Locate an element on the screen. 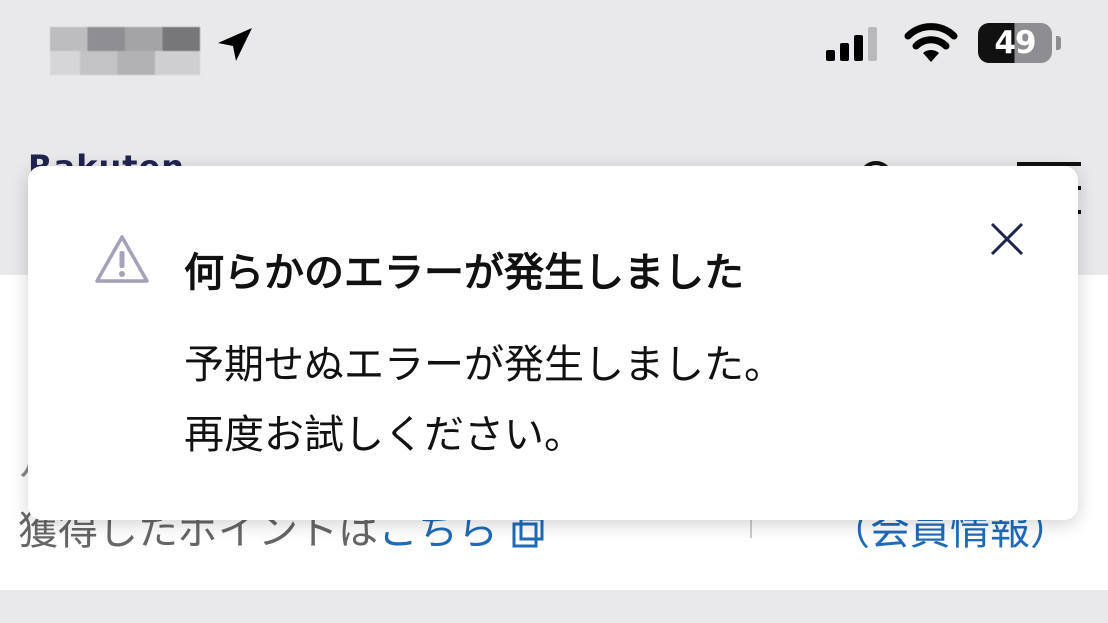  battery-level: 49 is located at coordinates (1015, 43).